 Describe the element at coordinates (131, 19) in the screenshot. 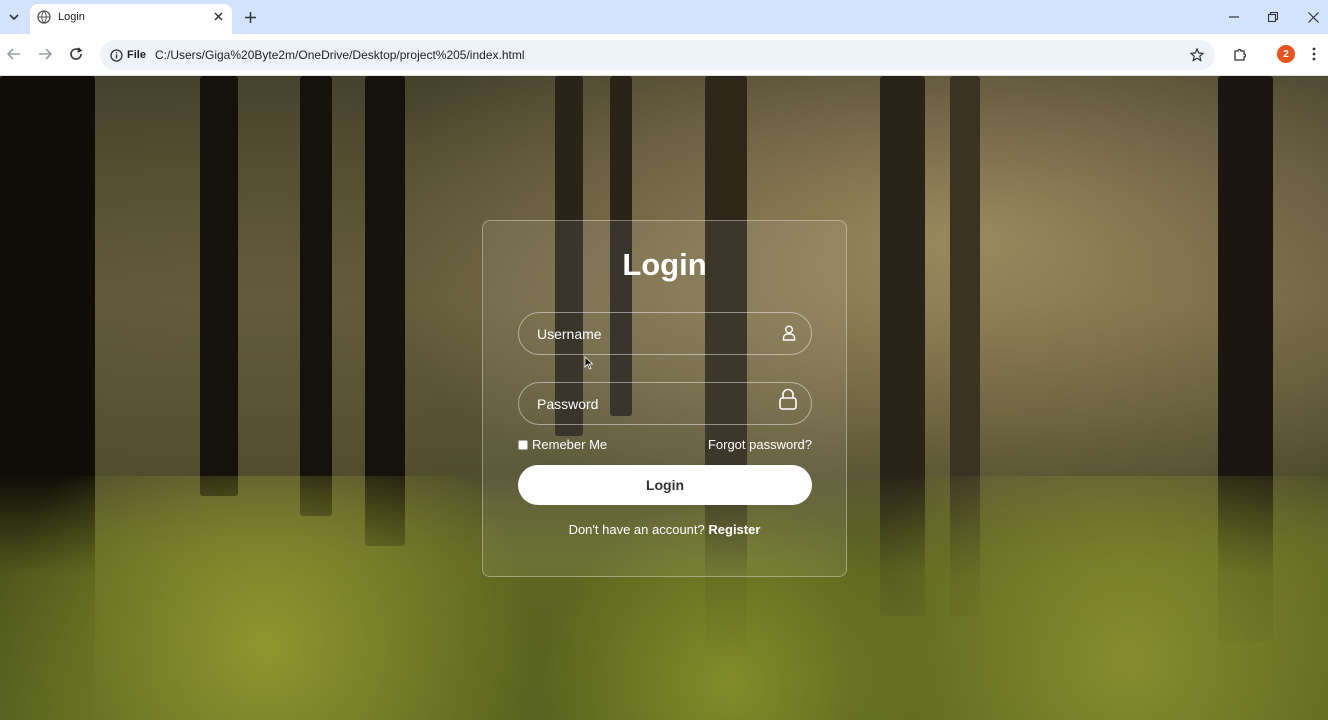

I see `tab-login: Login` at that location.